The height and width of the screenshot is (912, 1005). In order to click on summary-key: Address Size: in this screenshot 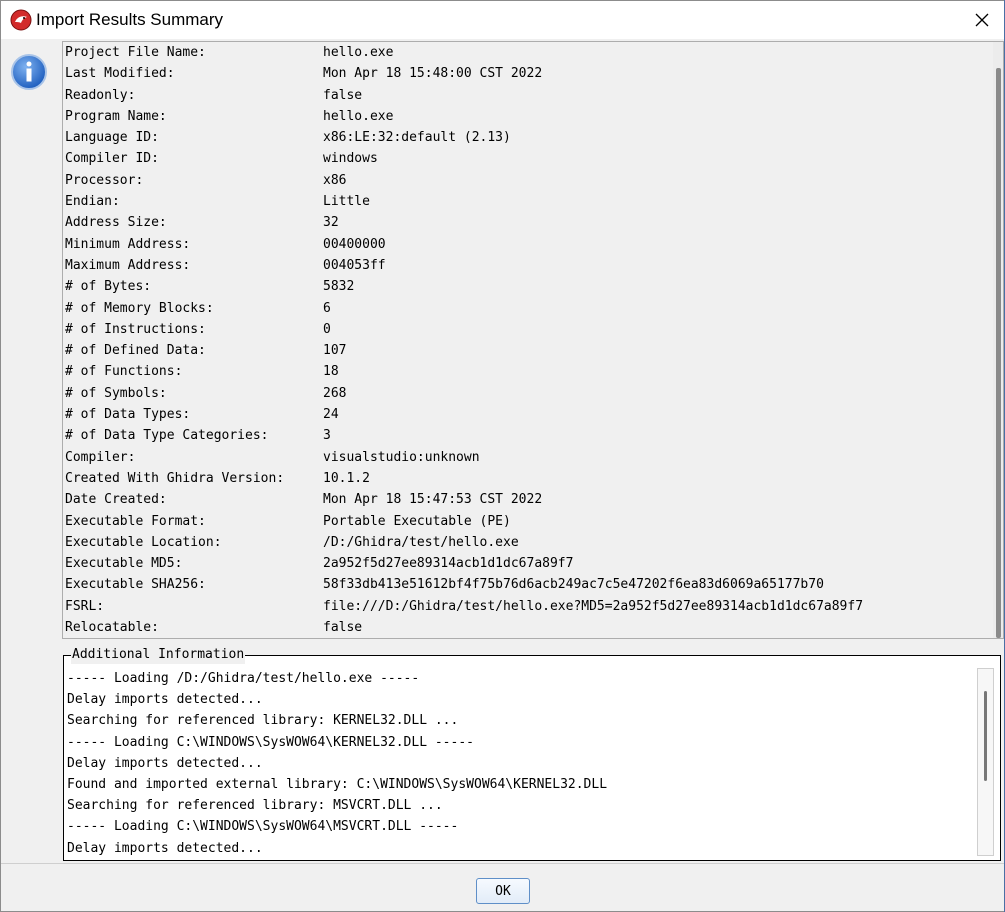, I will do `click(116, 223)`.